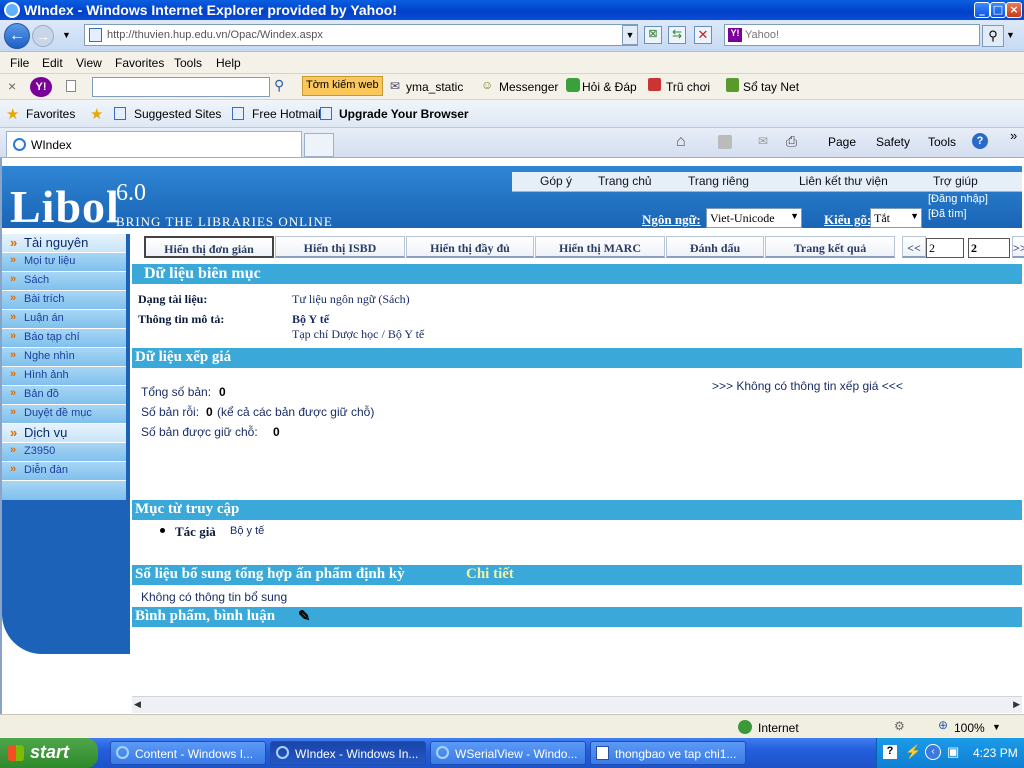 The image size is (1024, 768). I want to click on tab-windex: WIndex, so click(154, 144).